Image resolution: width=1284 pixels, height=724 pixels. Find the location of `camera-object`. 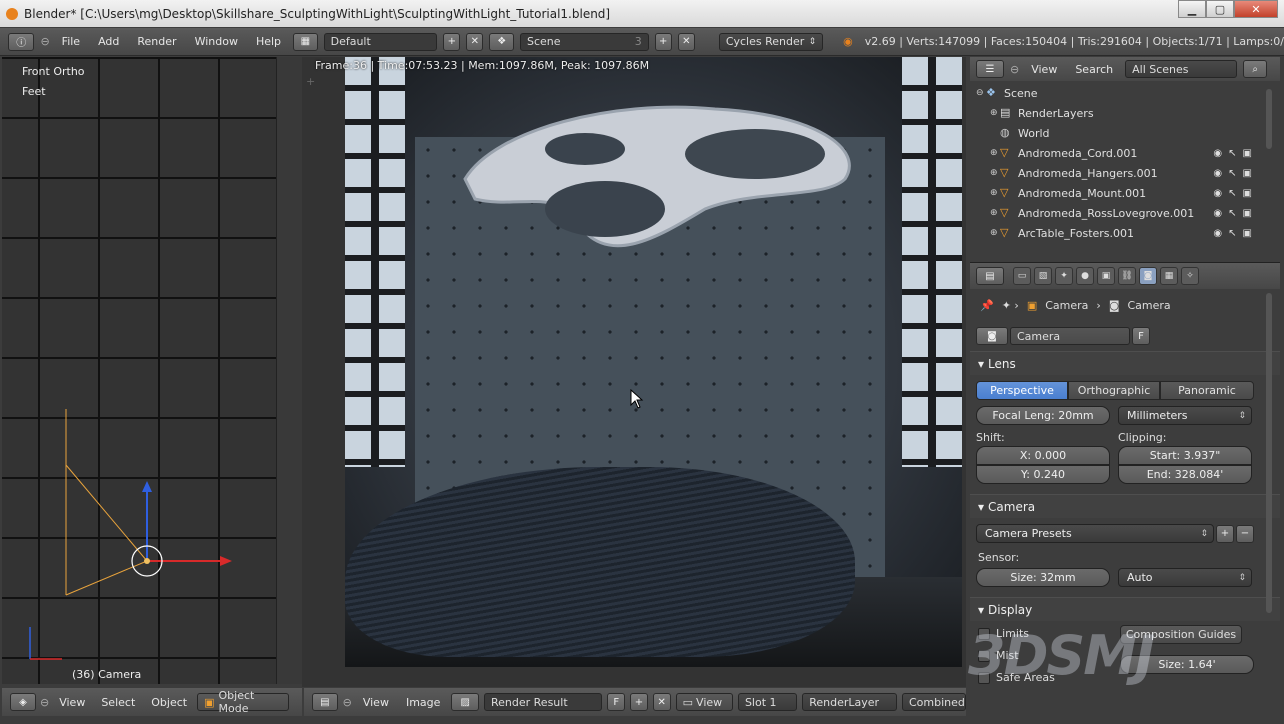

camera-object is located at coordinates (139, 540).